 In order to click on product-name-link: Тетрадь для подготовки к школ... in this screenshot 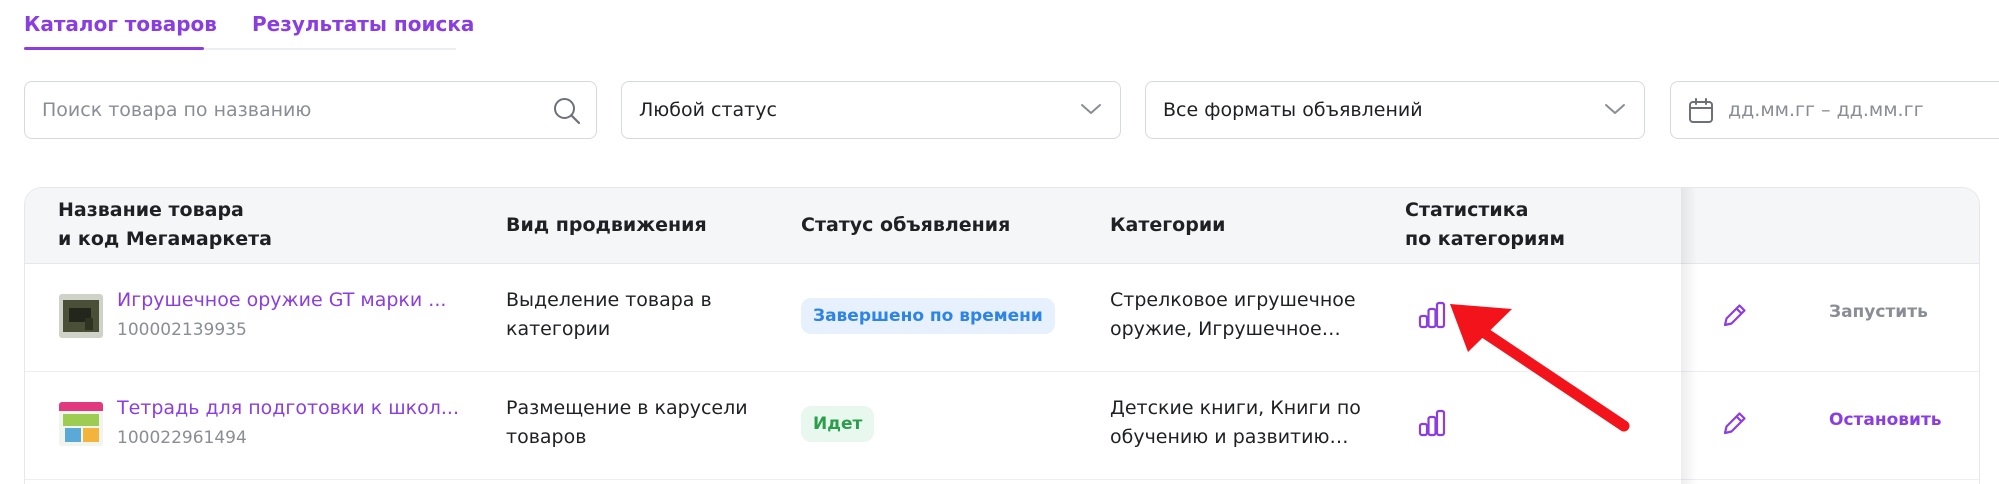, I will do `click(297, 408)`.